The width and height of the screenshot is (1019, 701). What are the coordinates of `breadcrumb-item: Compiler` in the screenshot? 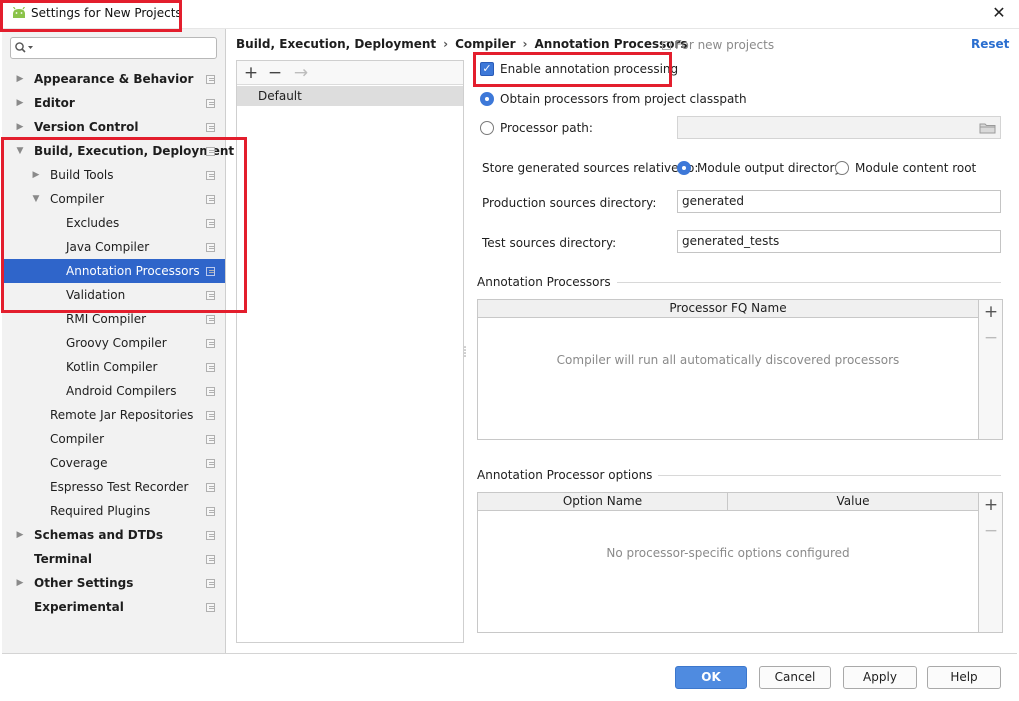 It's located at (485, 44).